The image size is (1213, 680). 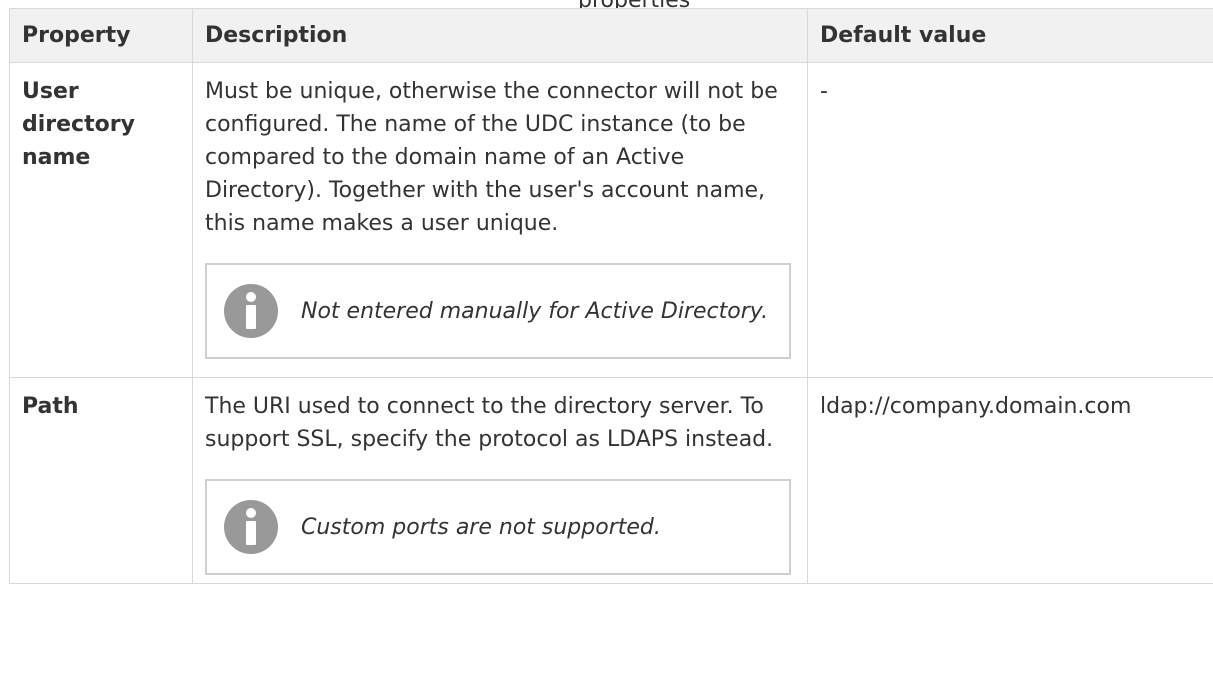 What do you see at coordinates (101, 480) in the screenshot?
I see `property-cell: Path` at bounding box center [101, 480].